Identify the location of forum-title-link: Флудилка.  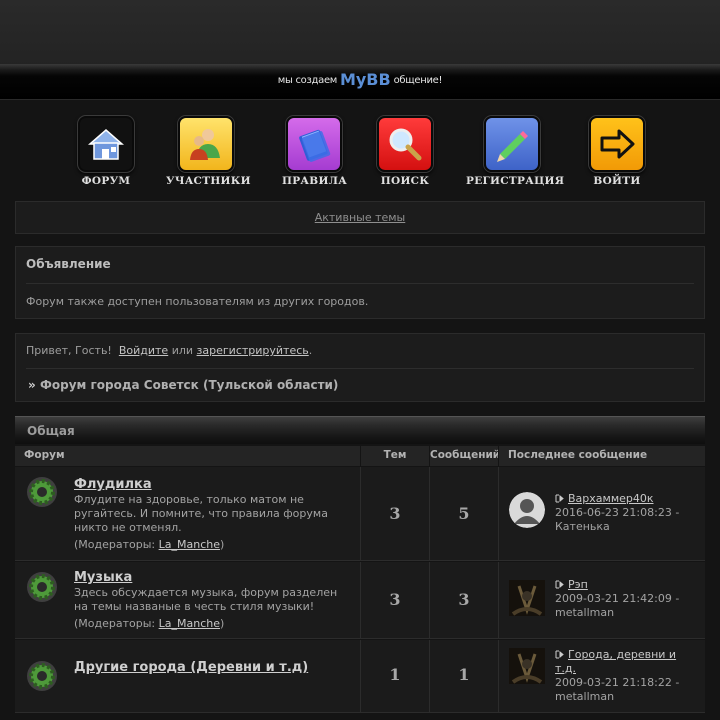
(113, 484).